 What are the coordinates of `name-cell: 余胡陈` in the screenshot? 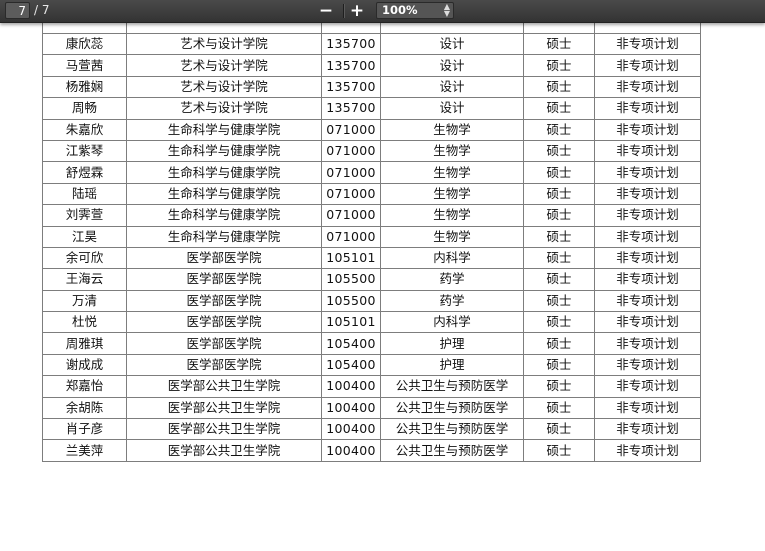 It's located at (84, 408).